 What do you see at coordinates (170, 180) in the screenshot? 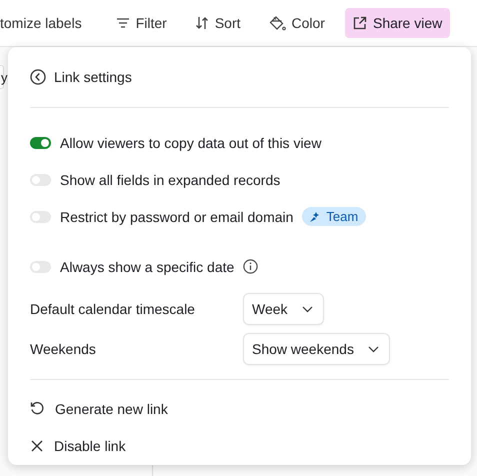
I see `toggle-label: Show all fields in expanded records` at bounding box center [170, 180].